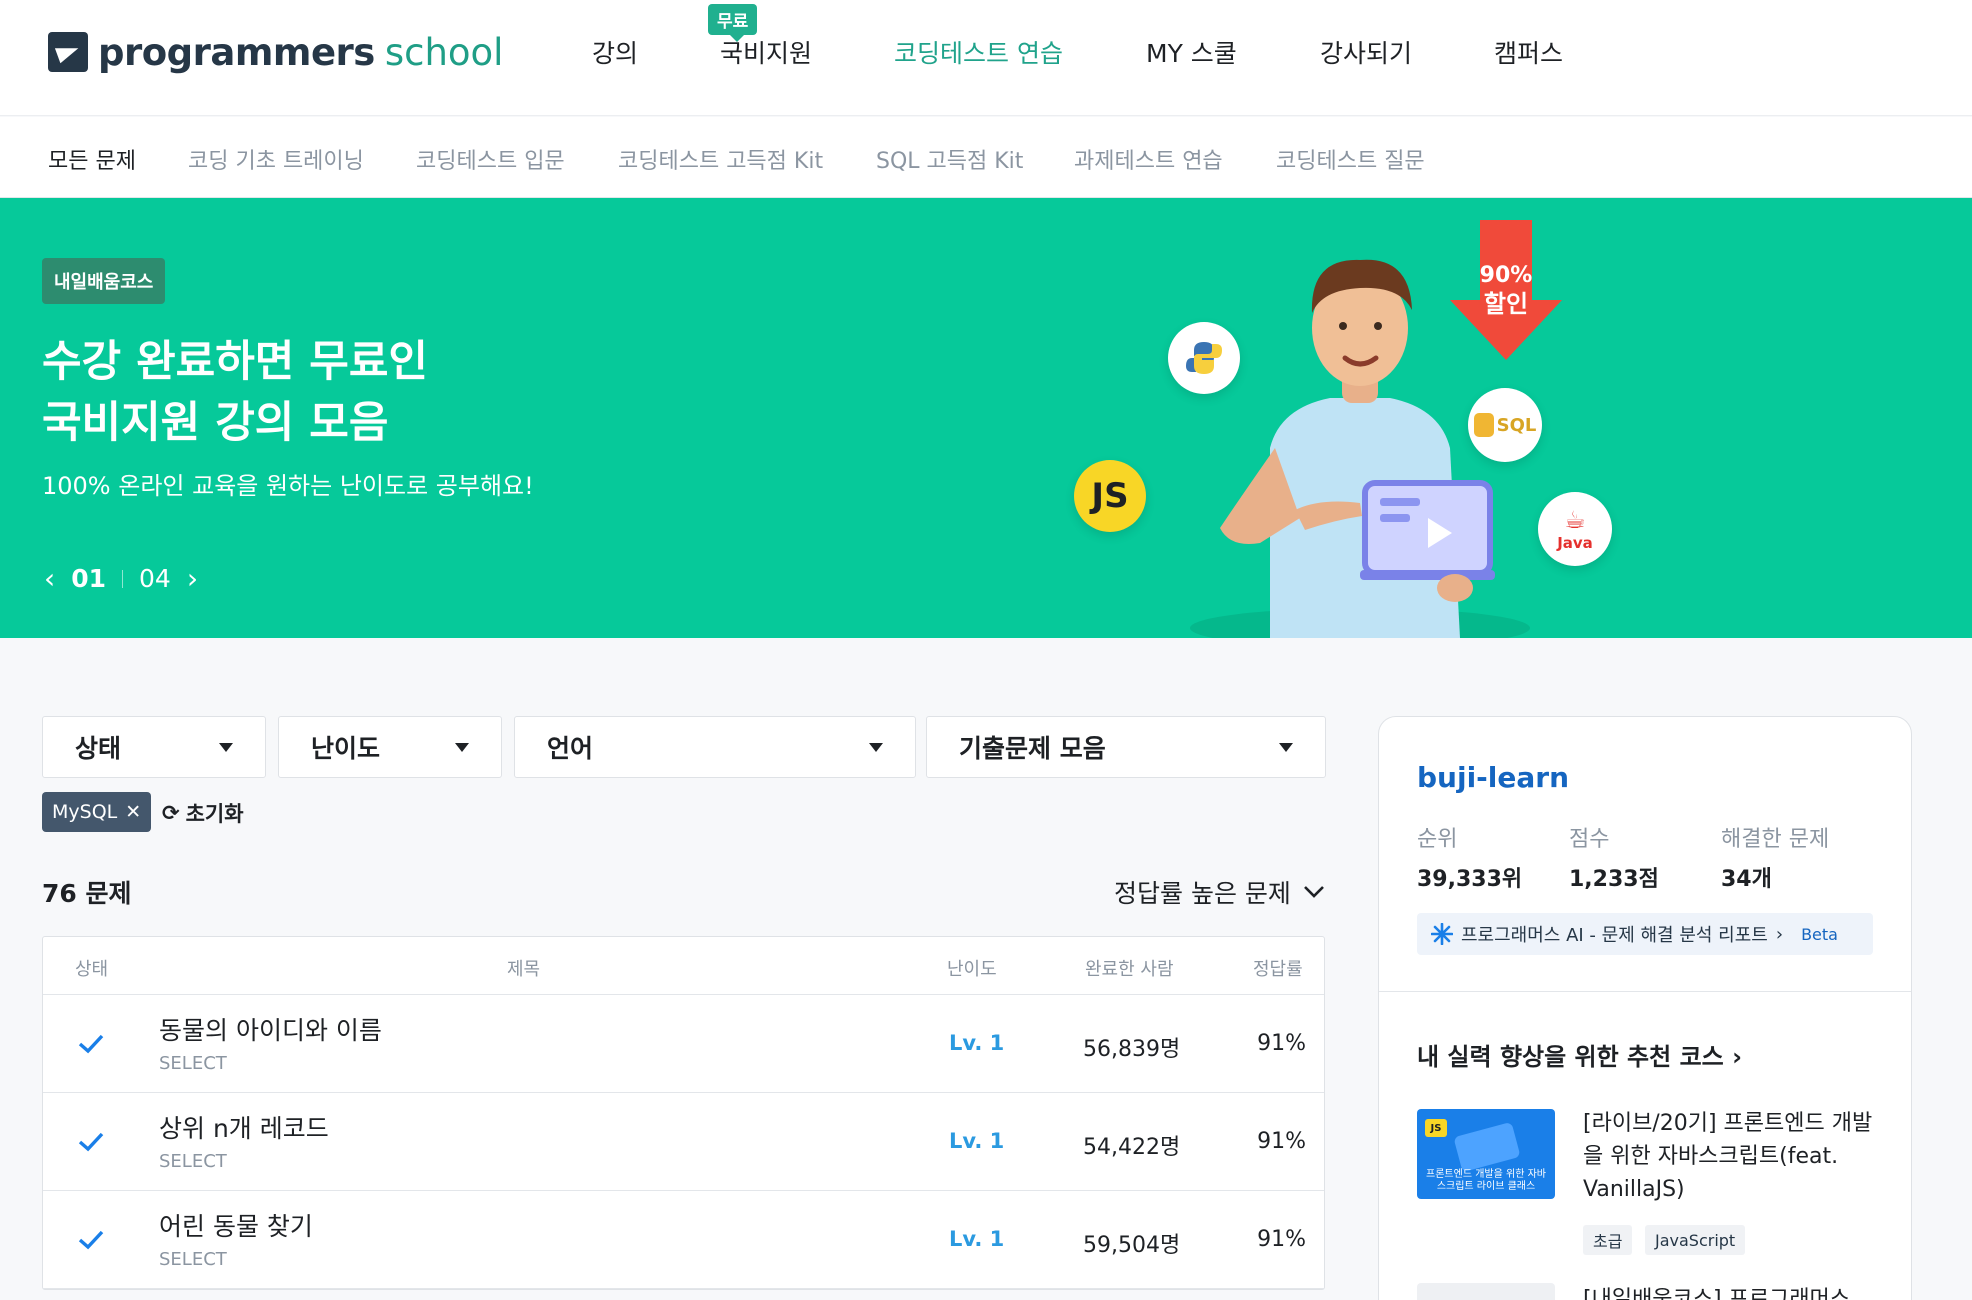 The width and height of the screenshot is (1972, 1300). What do you see at coordinates (615, 52) in the screenshot?
I see `nav-lectures: 강의` at bounding box center [615, 52].